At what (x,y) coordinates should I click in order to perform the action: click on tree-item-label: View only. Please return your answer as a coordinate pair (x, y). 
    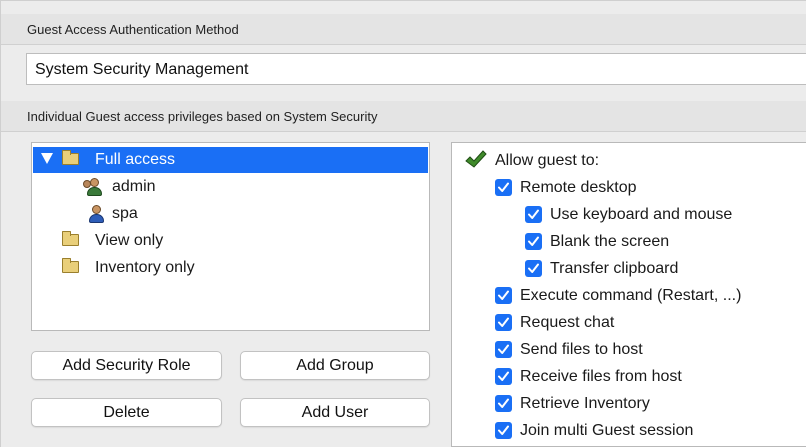
    Looking at the image, I should click on (129, 240).